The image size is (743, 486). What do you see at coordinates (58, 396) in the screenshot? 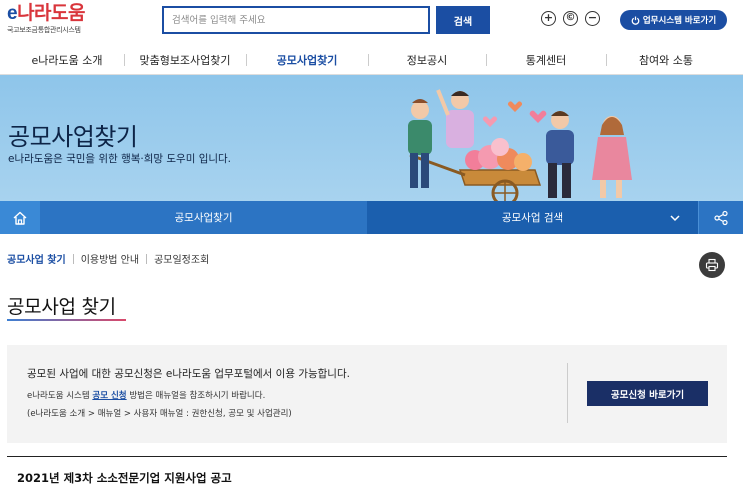
I see `info-guide-prefix: e나라도움 시스템` at bounding box center [58, 396].